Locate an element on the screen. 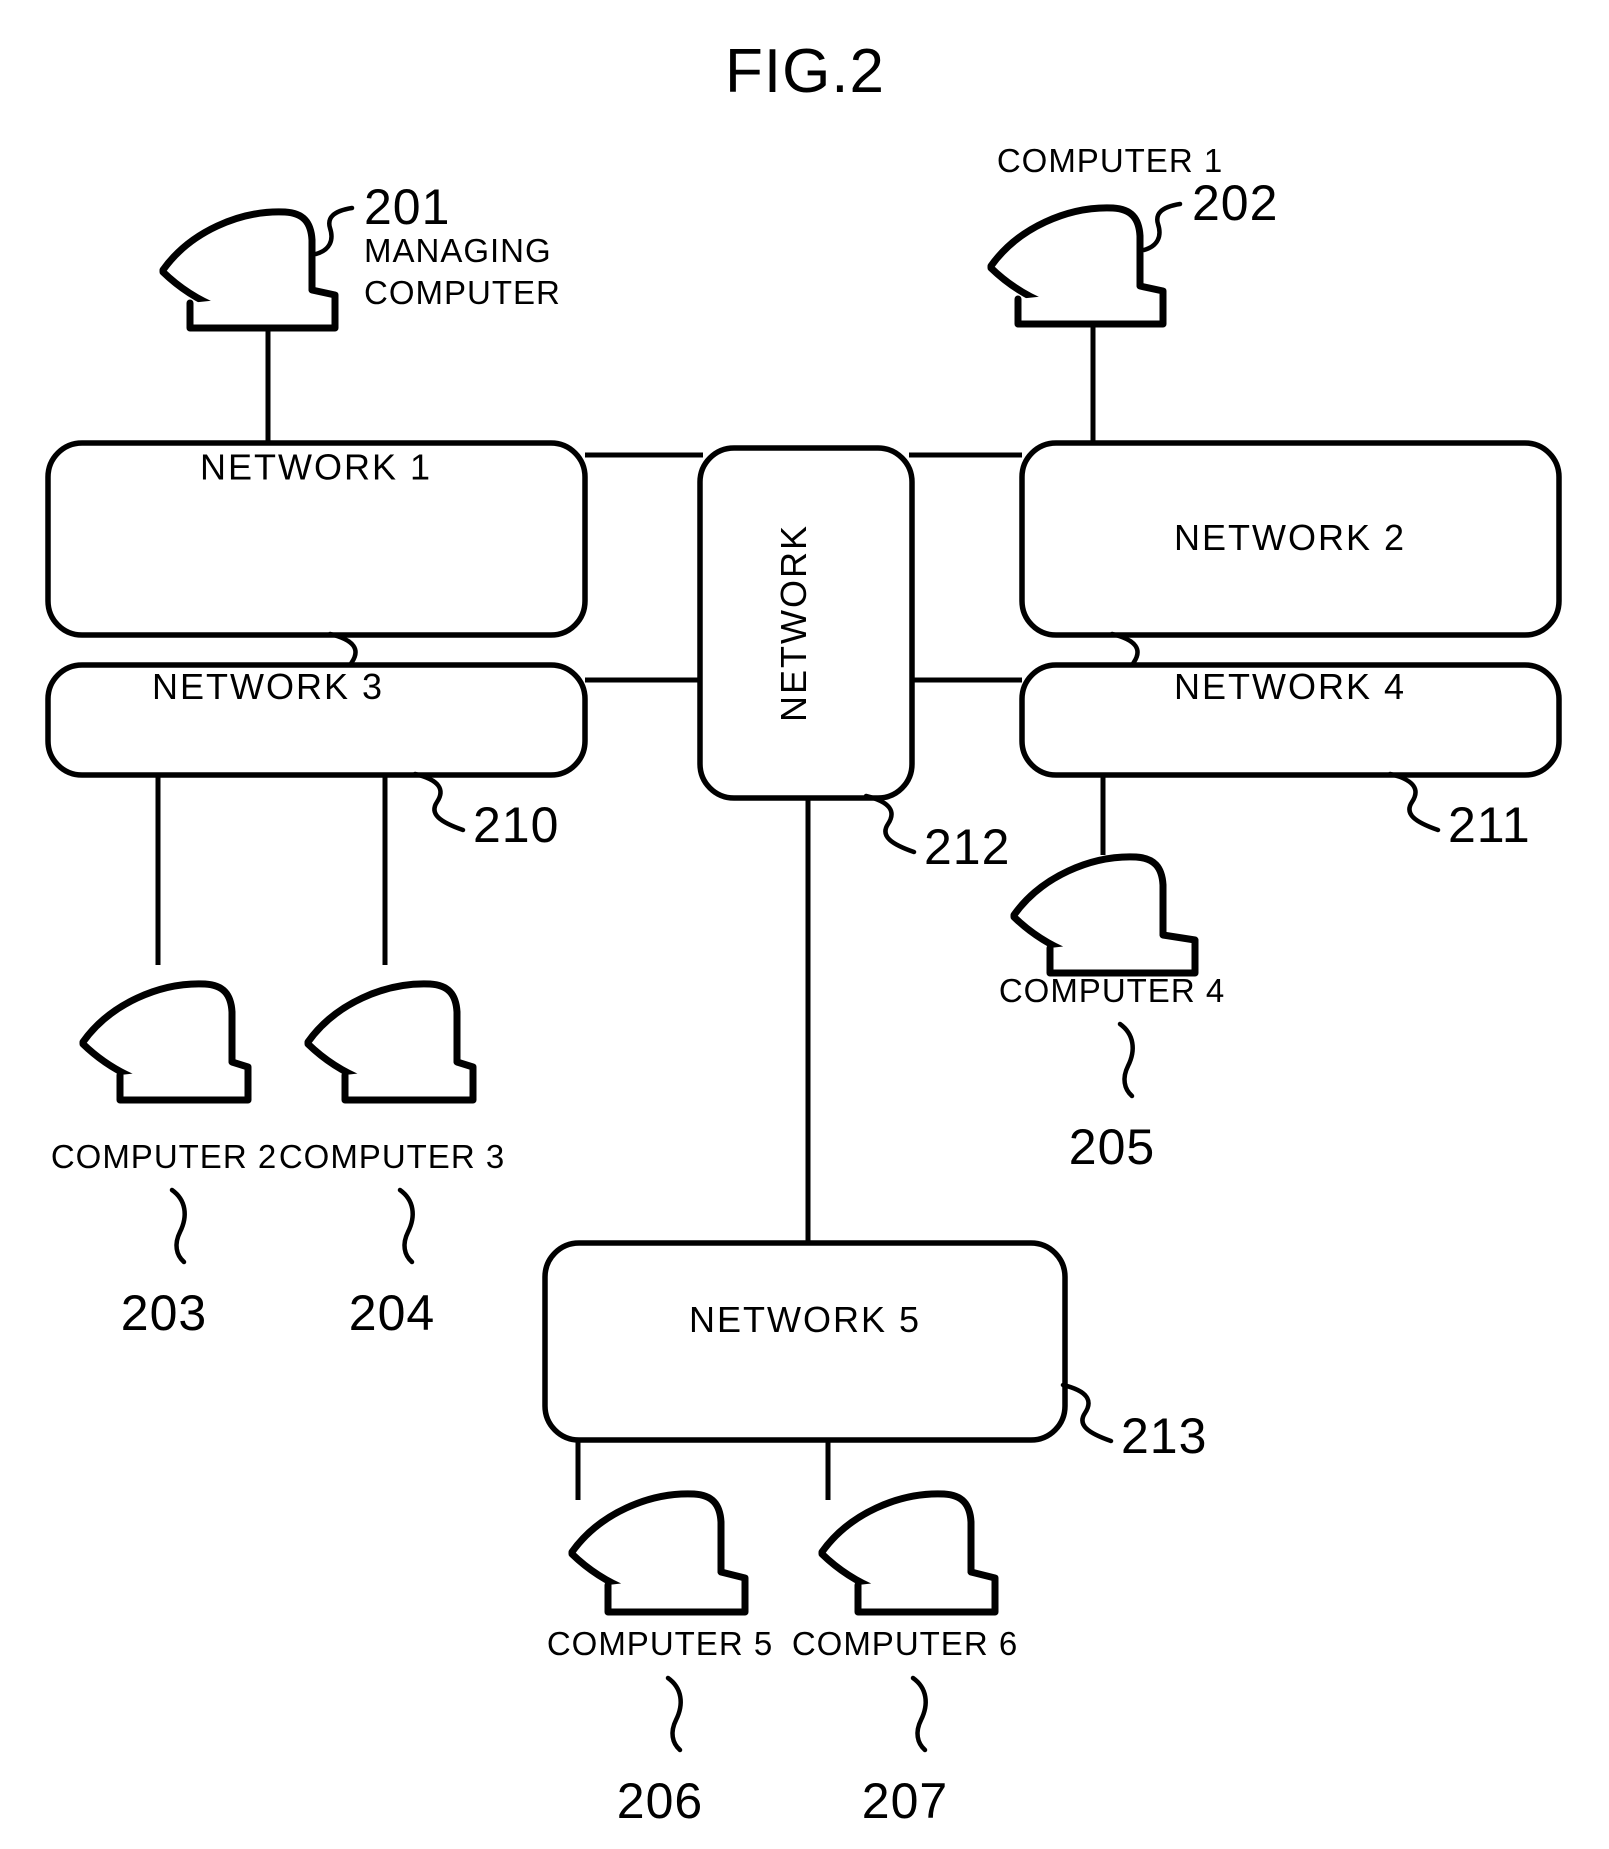 Image resolution: width=1609 pixels, height=1849 pixels. computer-5-label: COMPUTER 5 is located at coordinates (660, 1643).